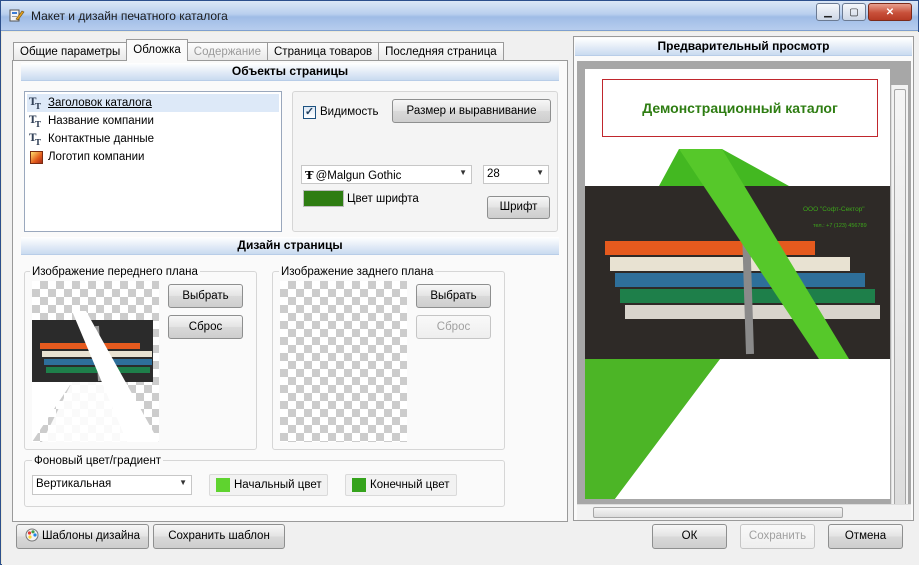 The width and height of the screenshot is (919, 565). Describe the element at coordinates (98, 461) in the screenshot. I see `gradient-label: Фоновый цвет/градиент` at that location.